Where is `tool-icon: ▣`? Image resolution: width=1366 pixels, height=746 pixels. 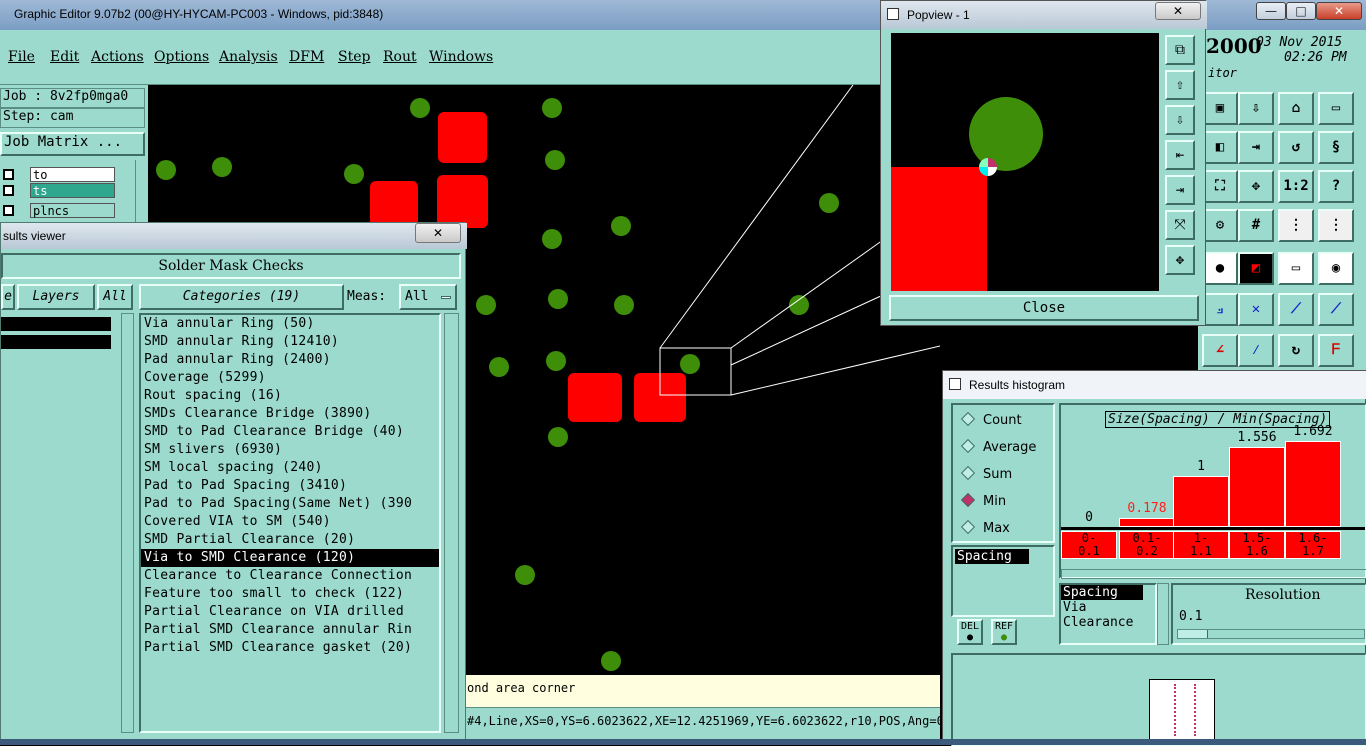
tool-icon: ▣ is located at coordinates (1220, 108).